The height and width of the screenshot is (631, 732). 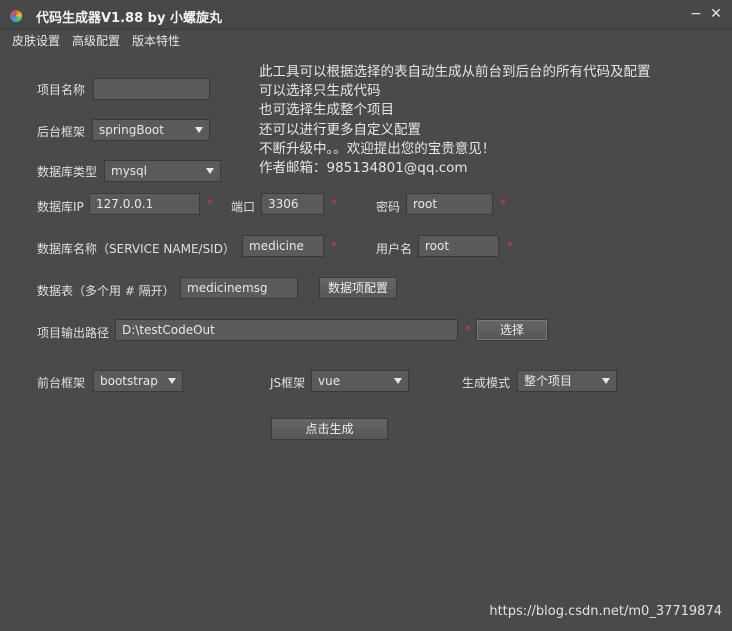 I want to click on window-title: 代码生成器V1.88 by 小螺旋丸, so click(x=129, y=18).